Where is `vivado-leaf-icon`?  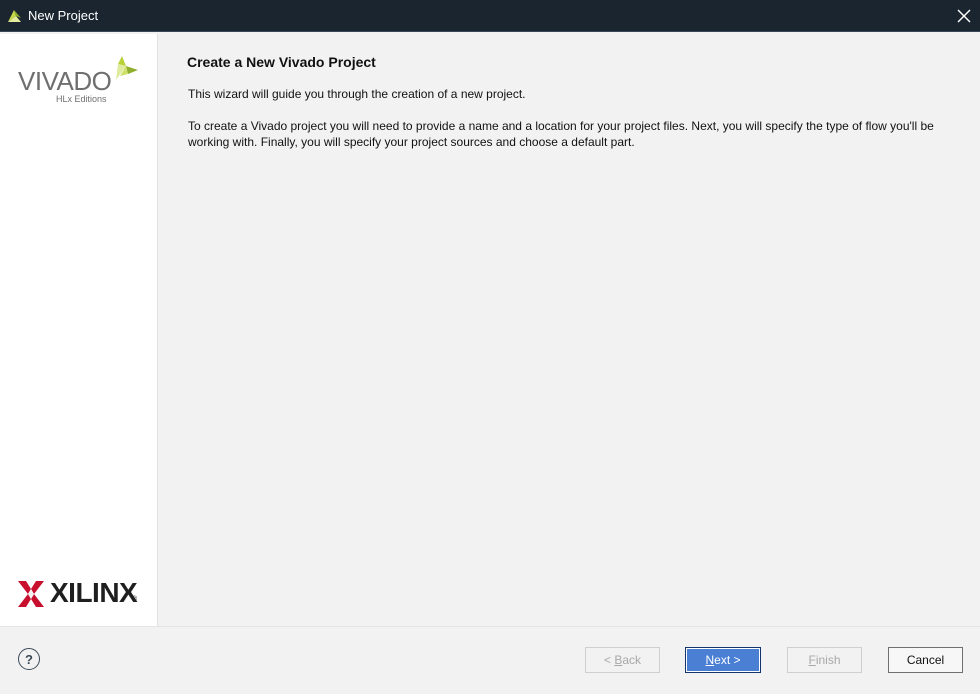 vivado-leaf-icon is located at coordinates (14, 15).